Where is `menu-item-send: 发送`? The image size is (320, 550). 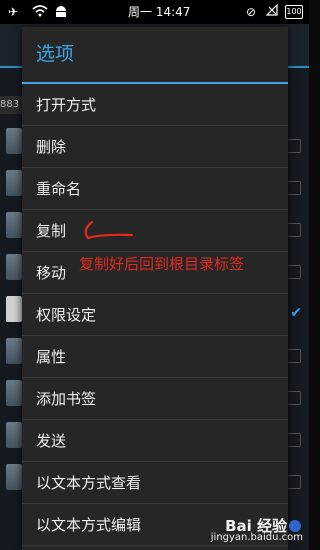 menu-item-send: 发送 is located at coordinates (155, 441).